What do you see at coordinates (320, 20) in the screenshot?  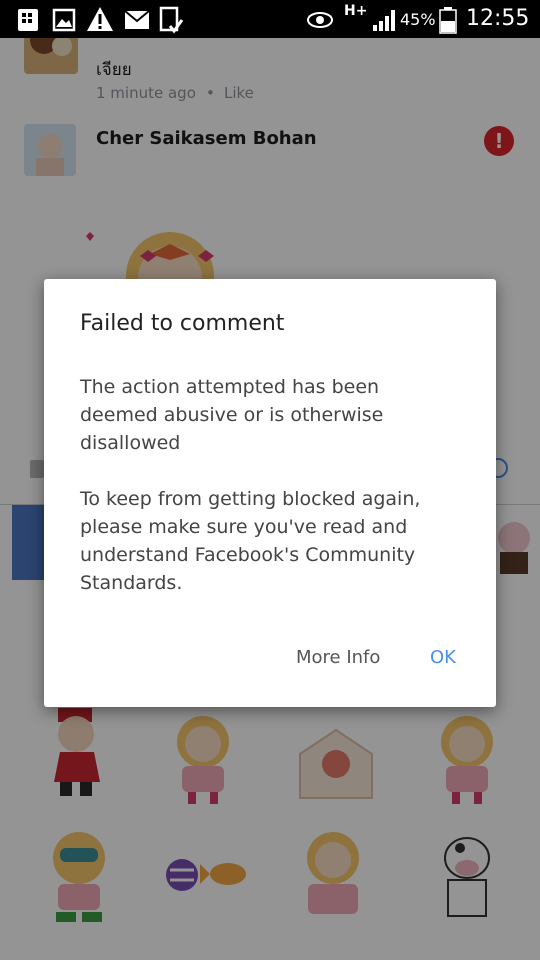 I see `eye-icon` at bounding box center [320, 20].